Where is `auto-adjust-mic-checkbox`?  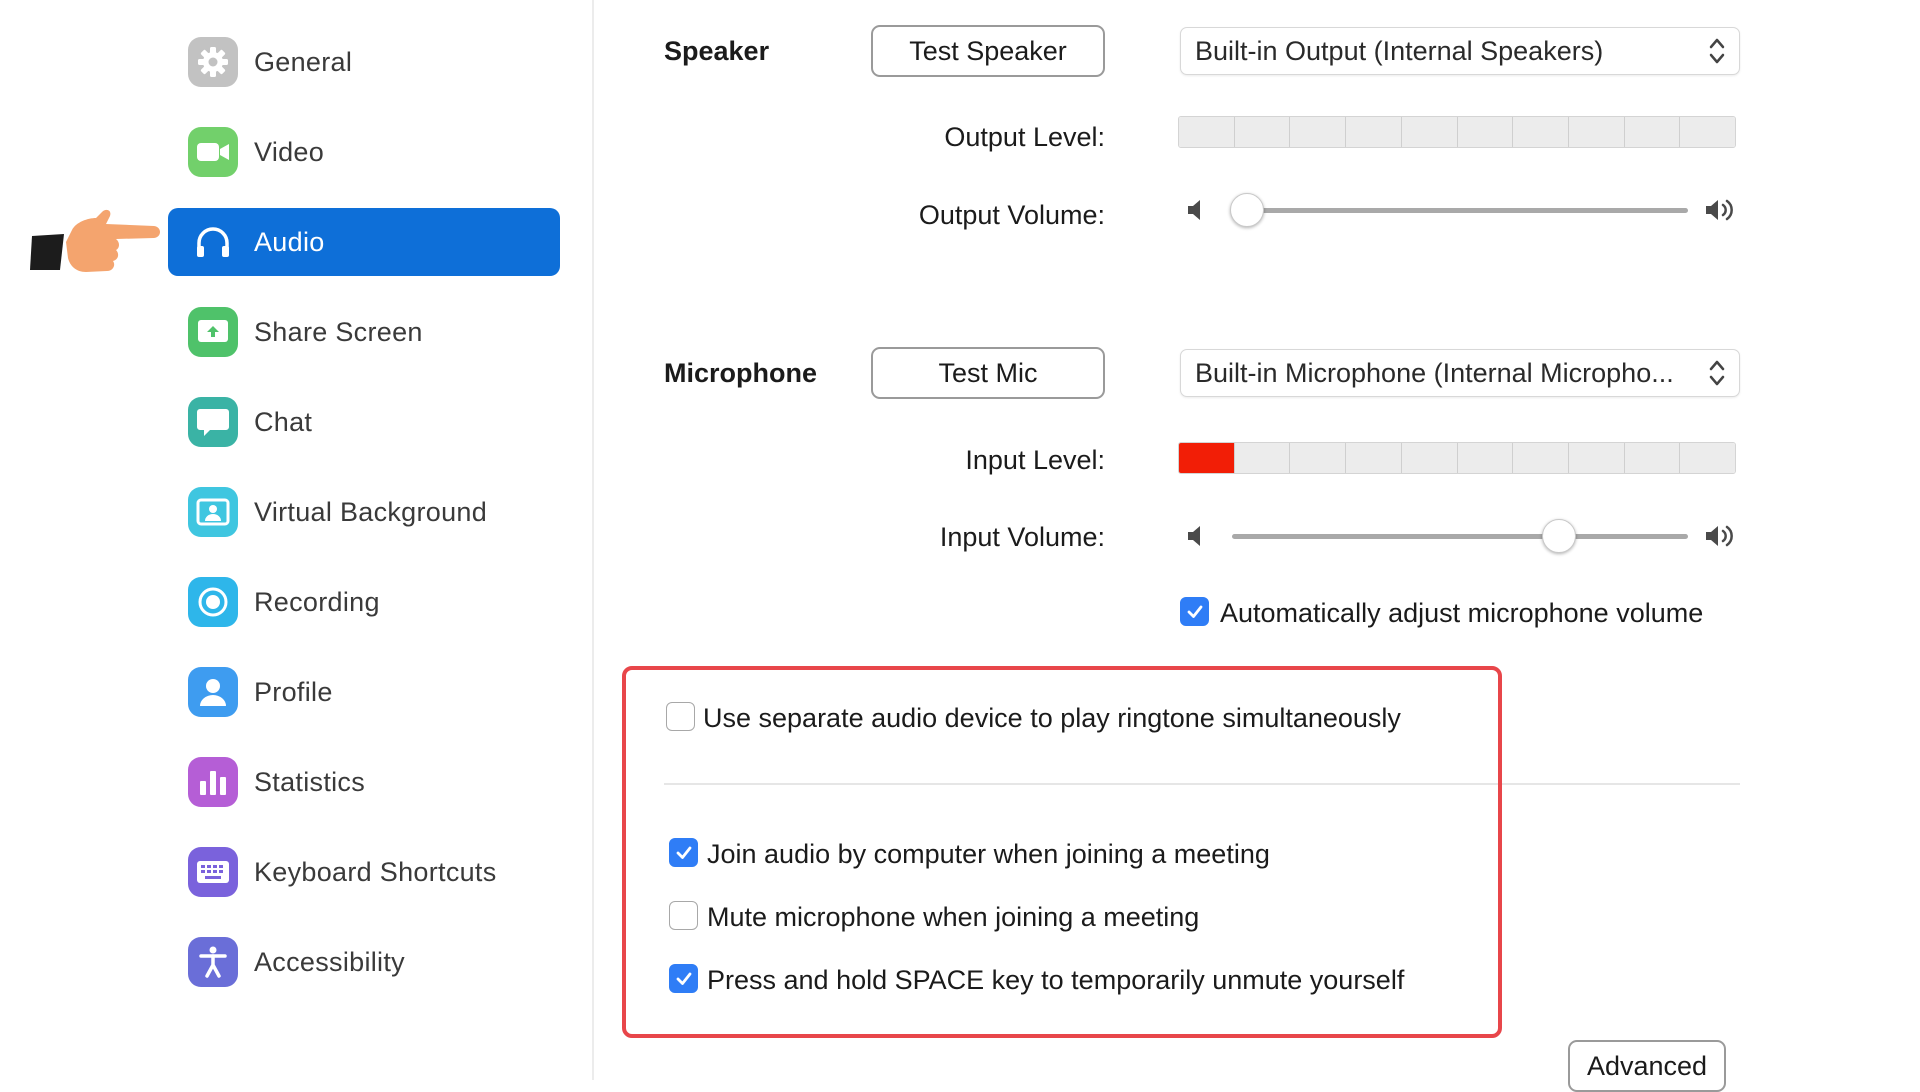 auto-adjust-mic-checkbox is located at coordinates (1194, 611).